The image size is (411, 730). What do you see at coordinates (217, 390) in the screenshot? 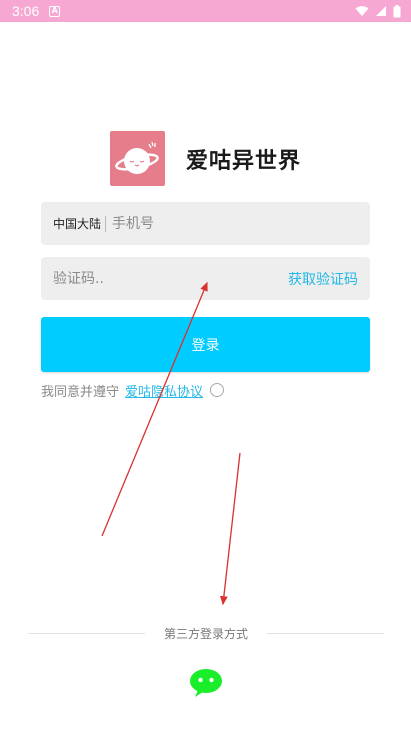
I see `agreement-radio` at bounding box center [217, 390].